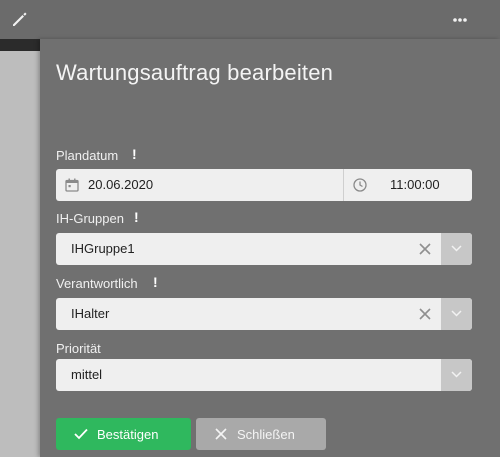 The width and height of the screenshot is (500, 457). Describe the element at coordinates (20, 19) in the screenshot. I see `pencil-icon` at that location.